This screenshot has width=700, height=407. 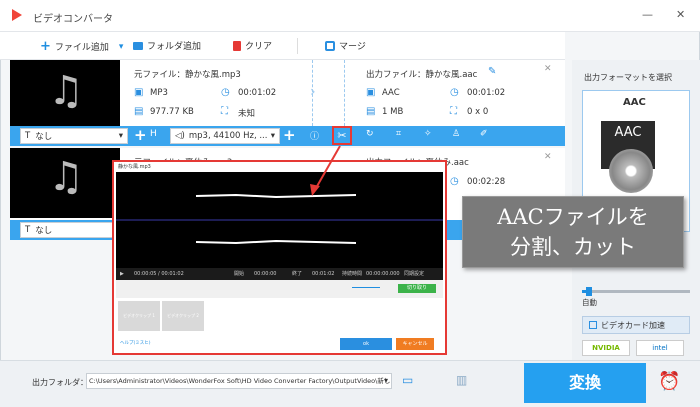 I want to click on caption-box: AACファイルを 分割、カット, so click(x=573, y=232).